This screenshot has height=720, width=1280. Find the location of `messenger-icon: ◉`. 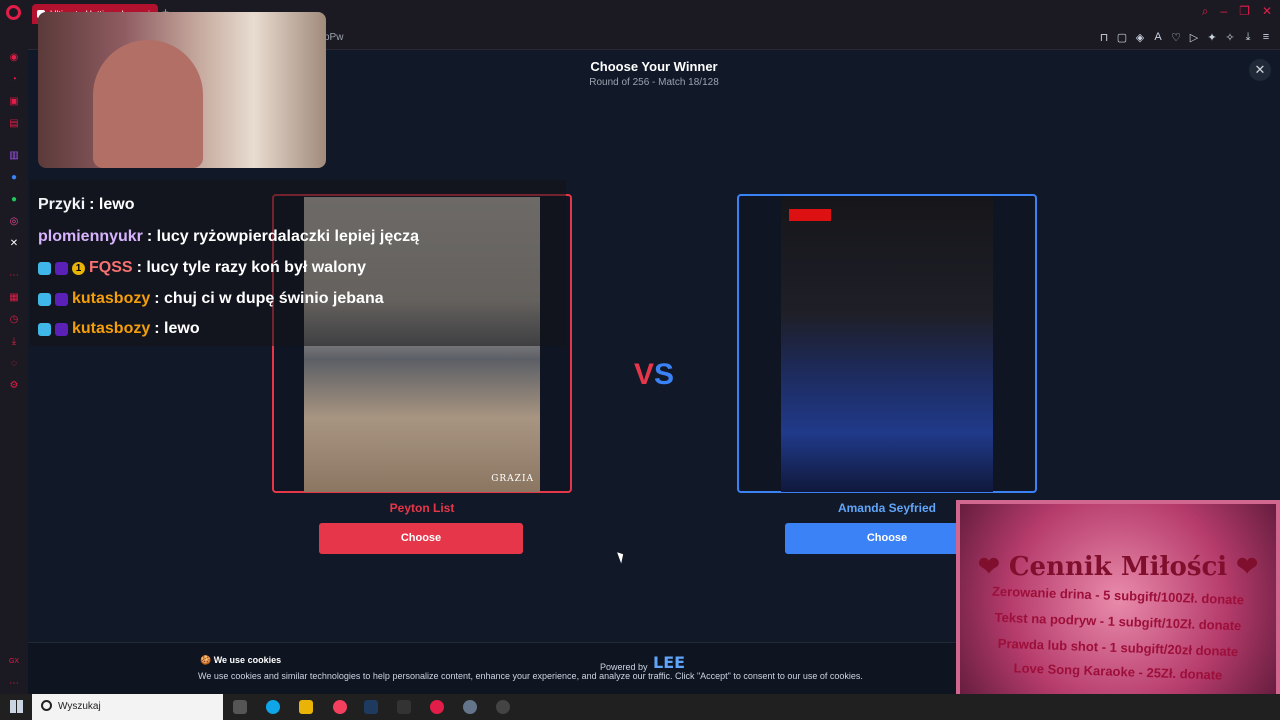

messenger-icon: ◉ is located at coordinates (14, 58).